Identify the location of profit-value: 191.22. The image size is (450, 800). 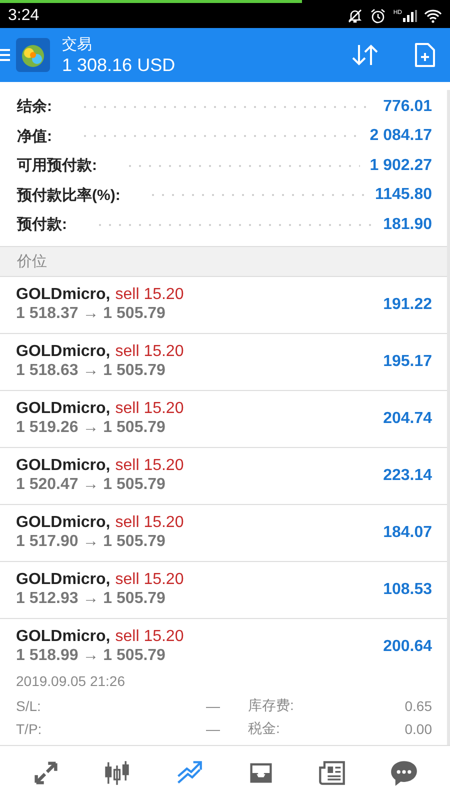
(407, 305).